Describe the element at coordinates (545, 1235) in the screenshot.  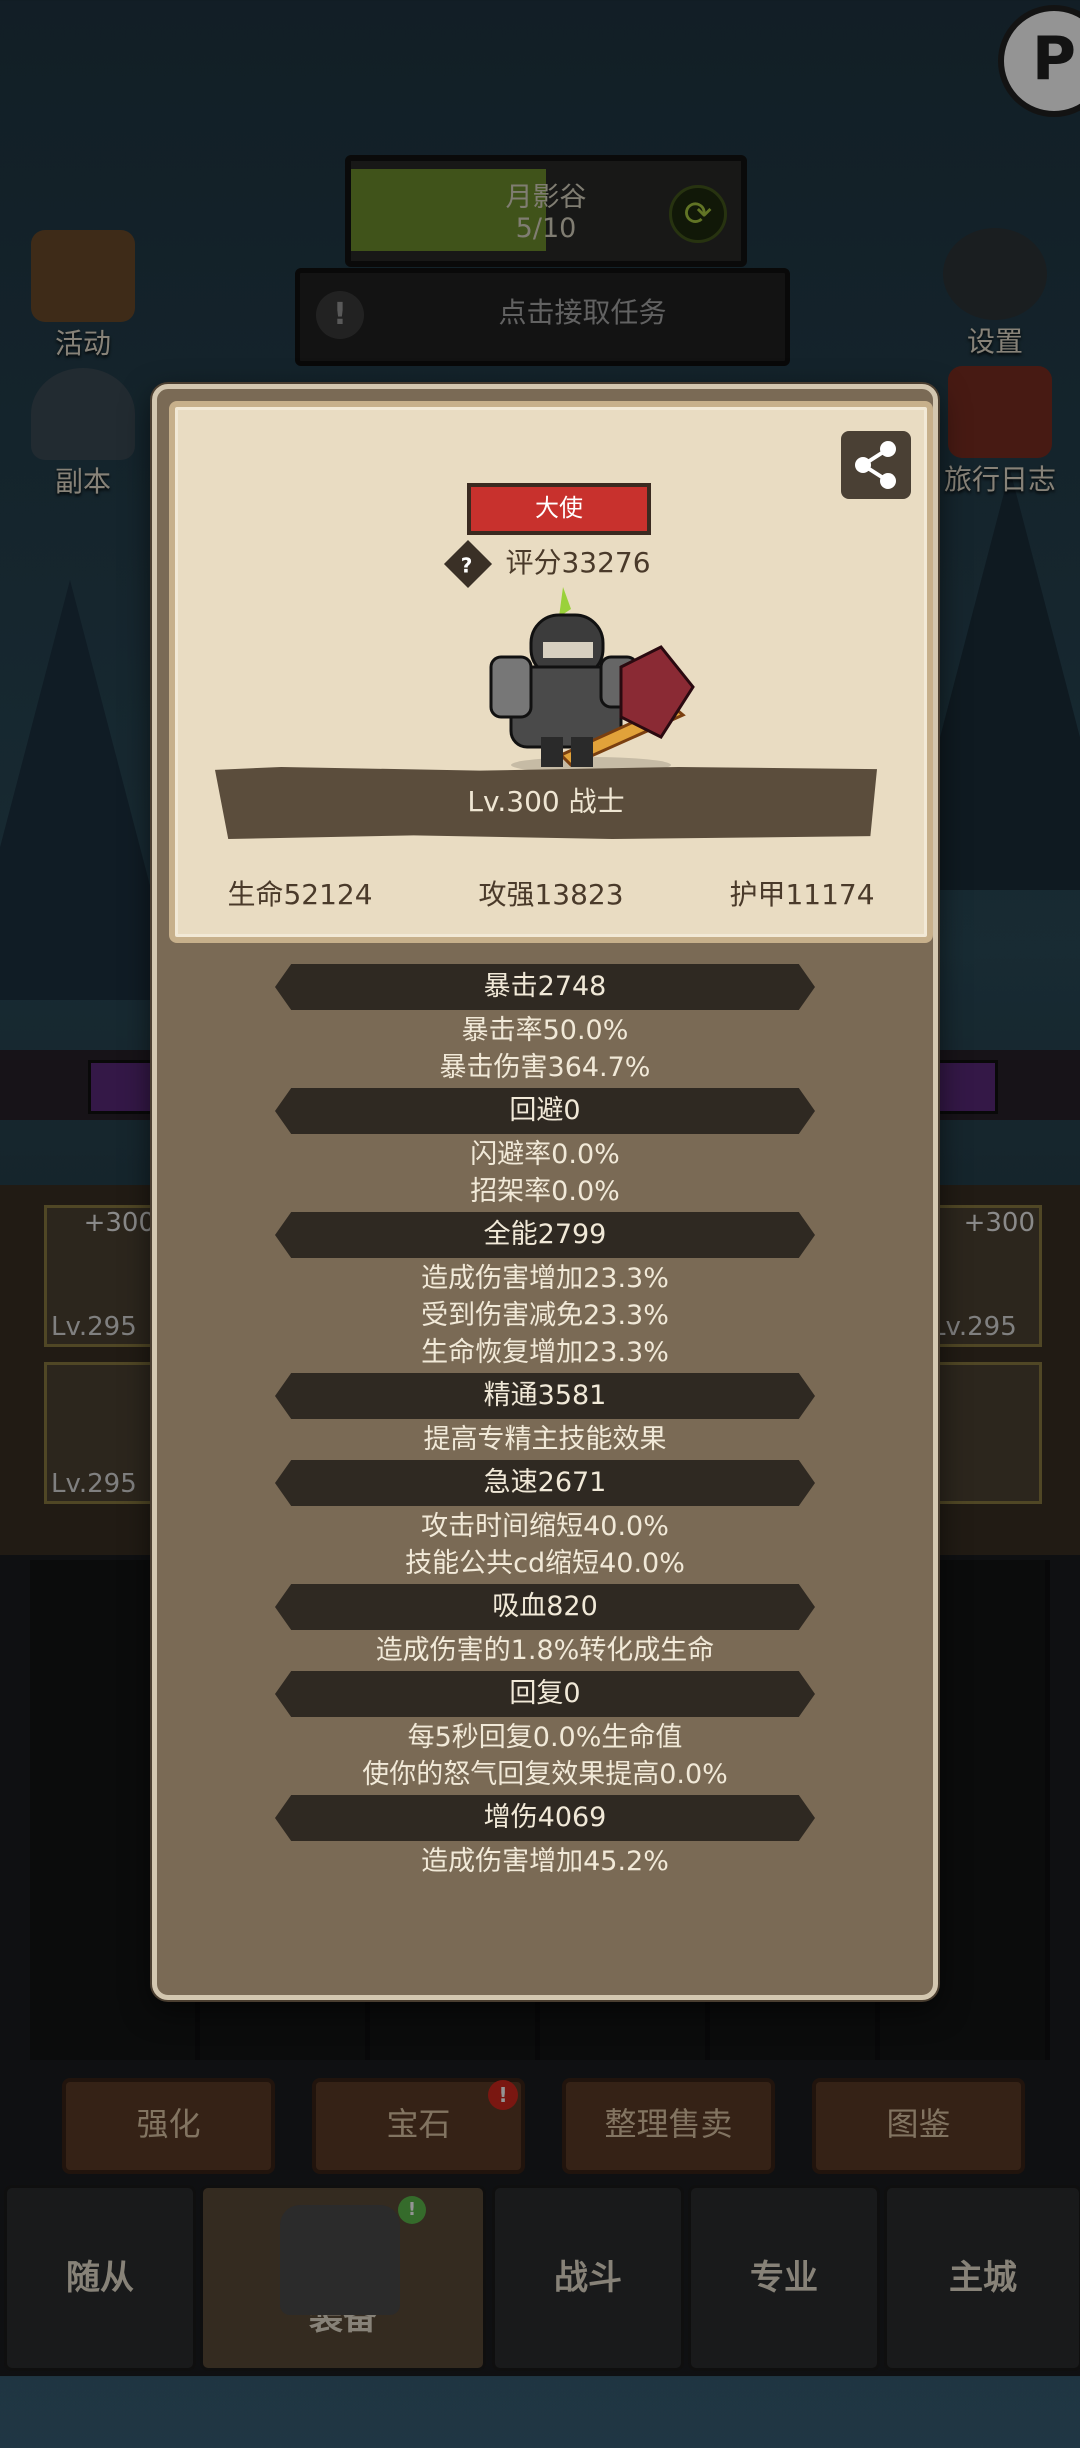
I see `attribute-header: 全能2799` at that location.